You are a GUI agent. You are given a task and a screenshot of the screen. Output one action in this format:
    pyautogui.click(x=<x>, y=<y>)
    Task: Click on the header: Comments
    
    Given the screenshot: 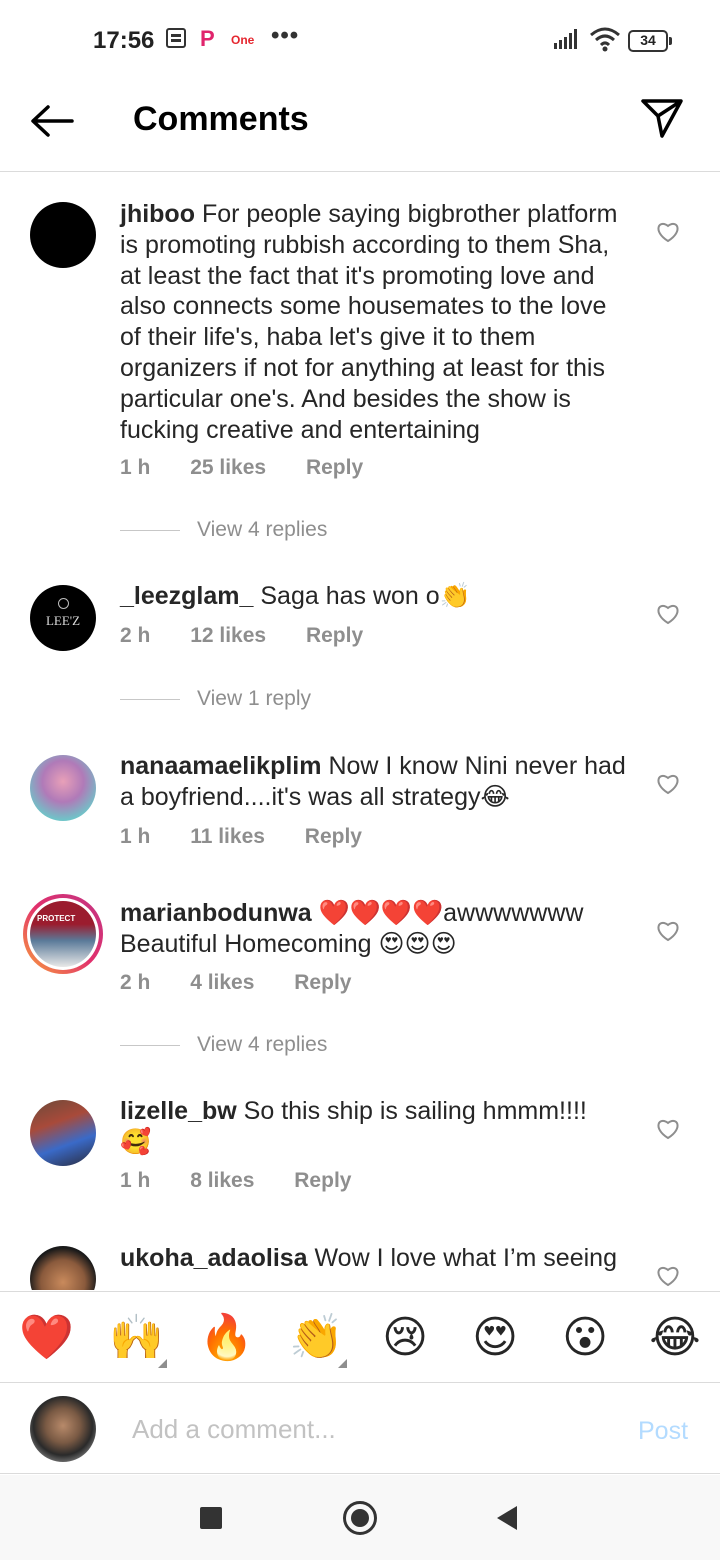 What is the action you would take?
    pyautogui.click(x=360, y=127)
    